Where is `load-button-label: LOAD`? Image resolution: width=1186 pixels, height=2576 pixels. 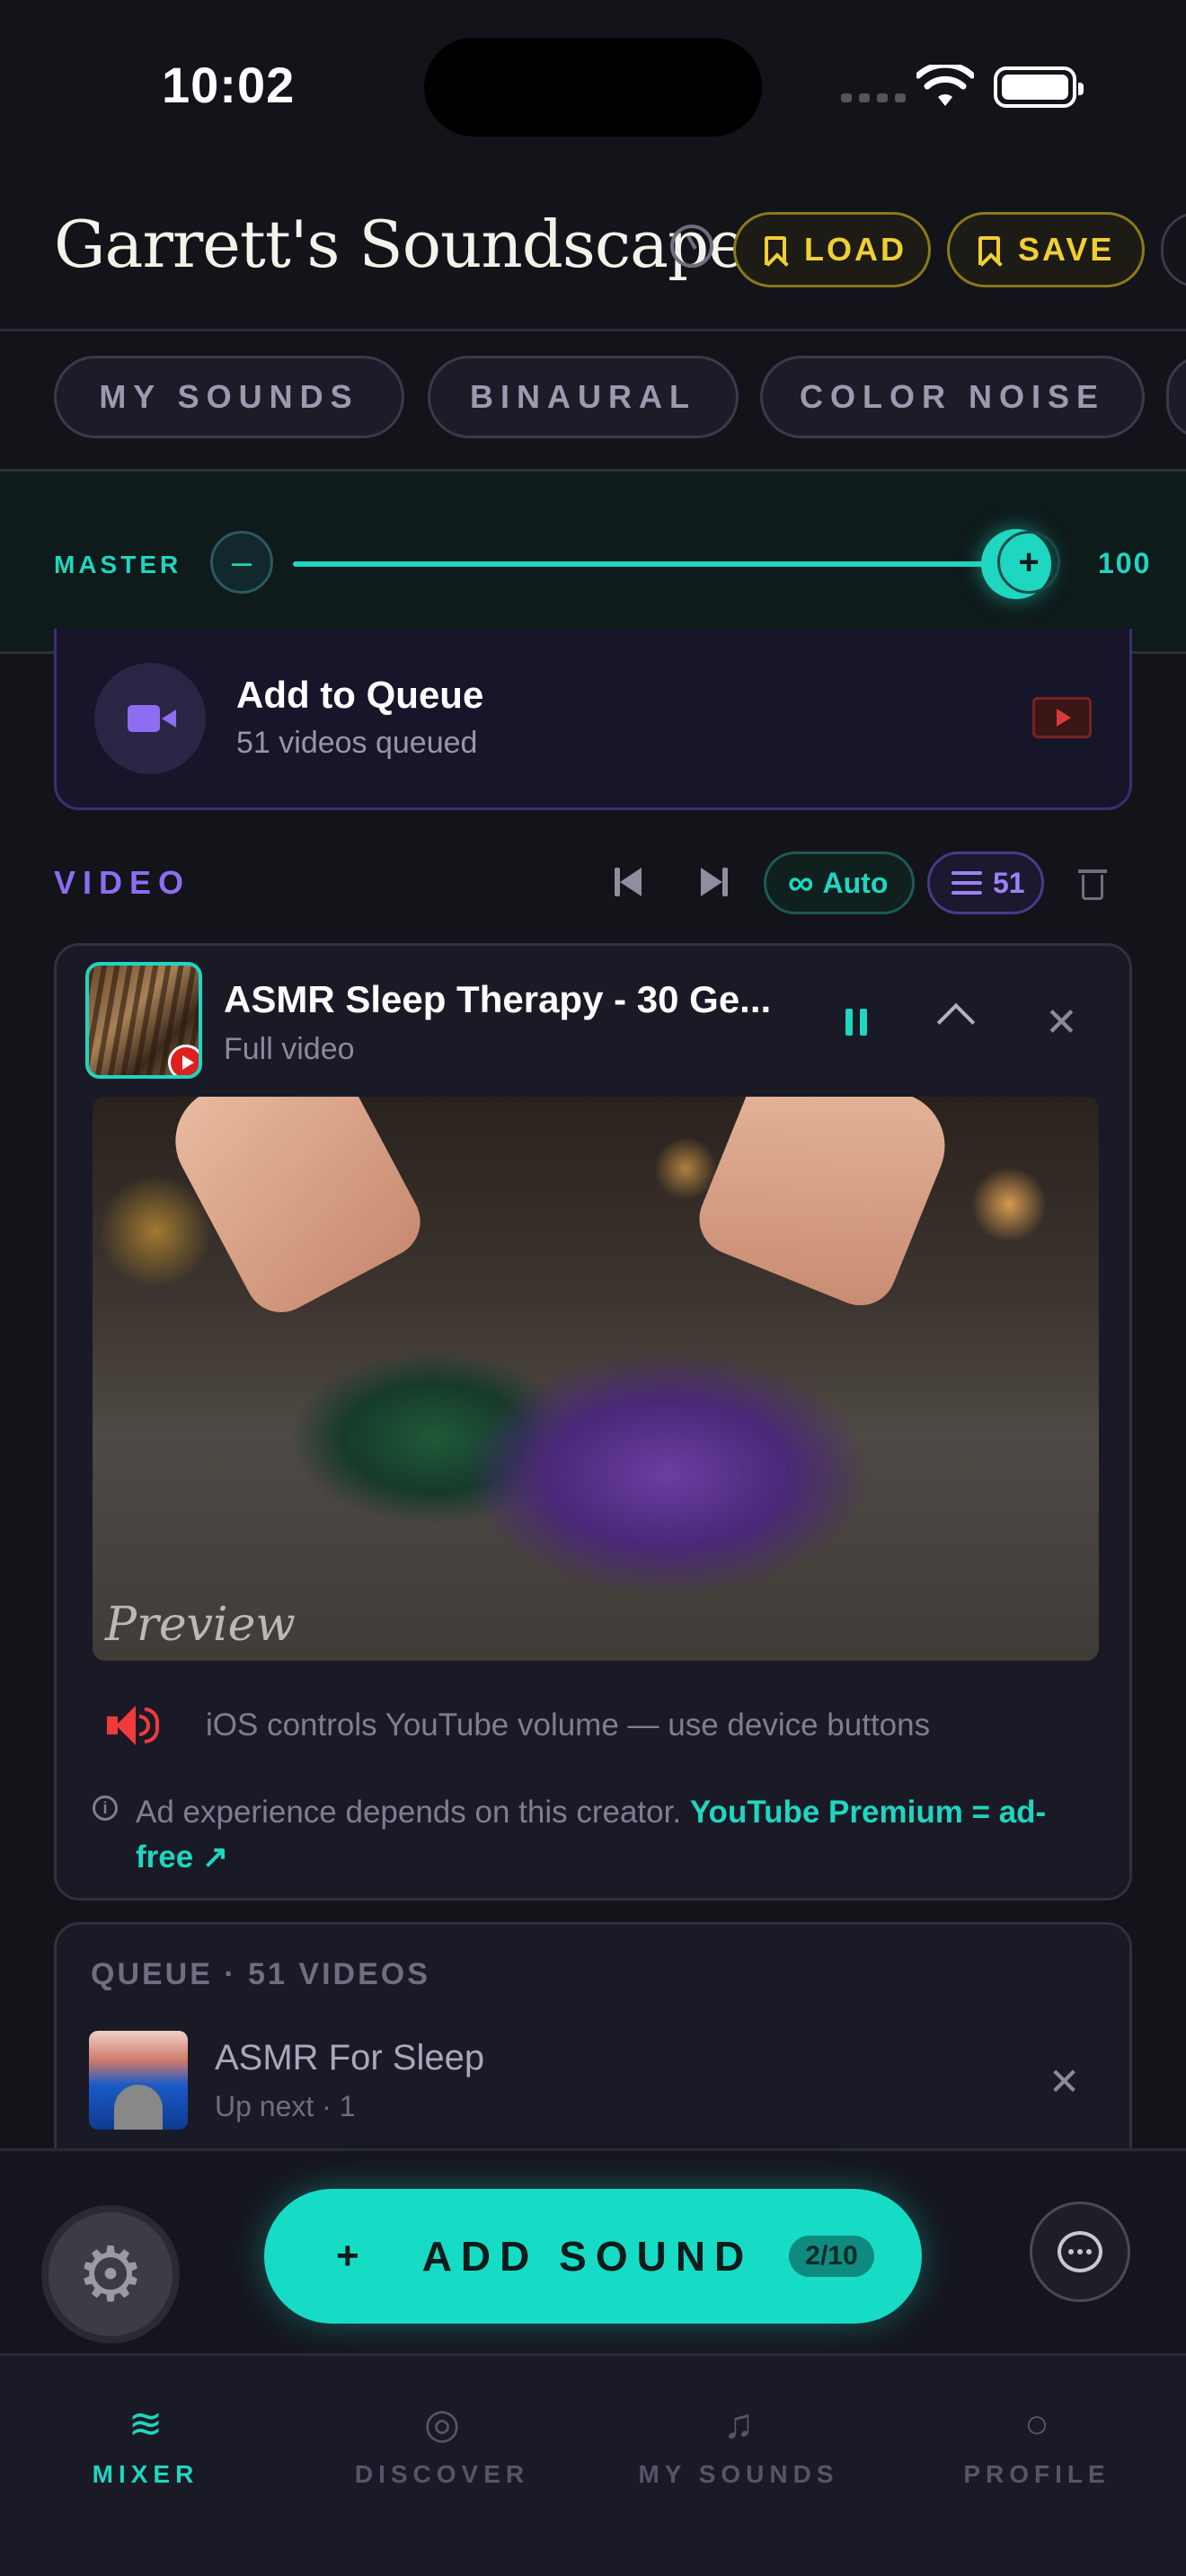
load-button-label: LOAD is located at coordinates (855, 249).